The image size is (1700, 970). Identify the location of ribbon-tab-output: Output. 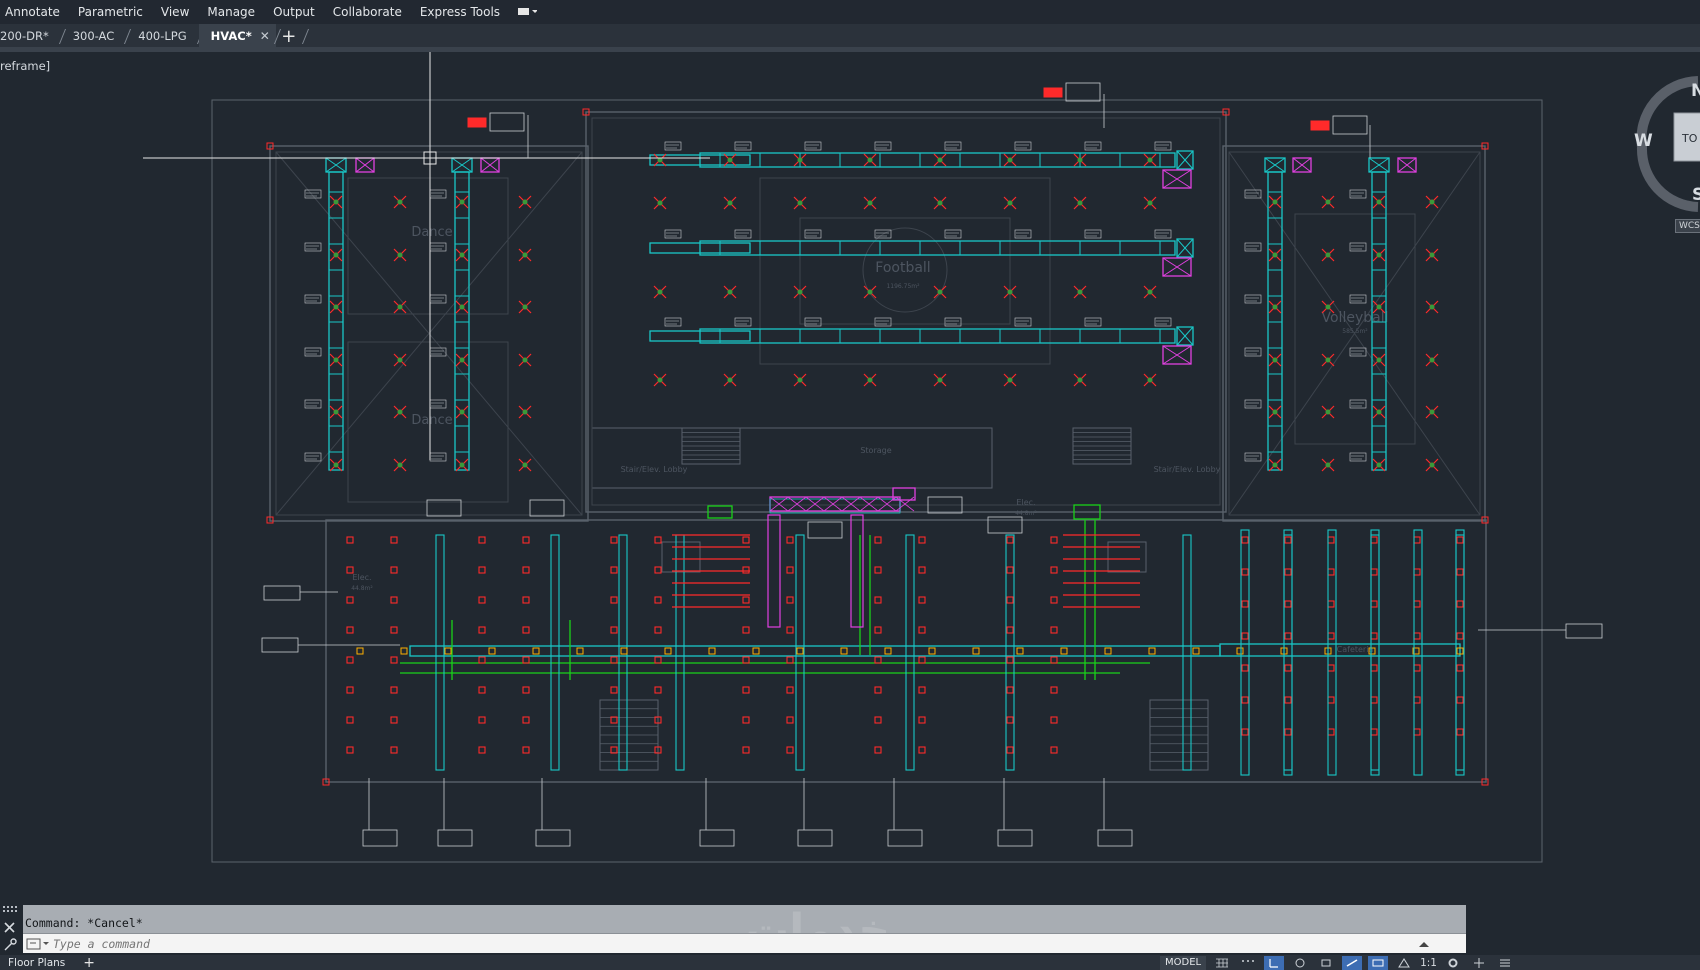
(294, 12).